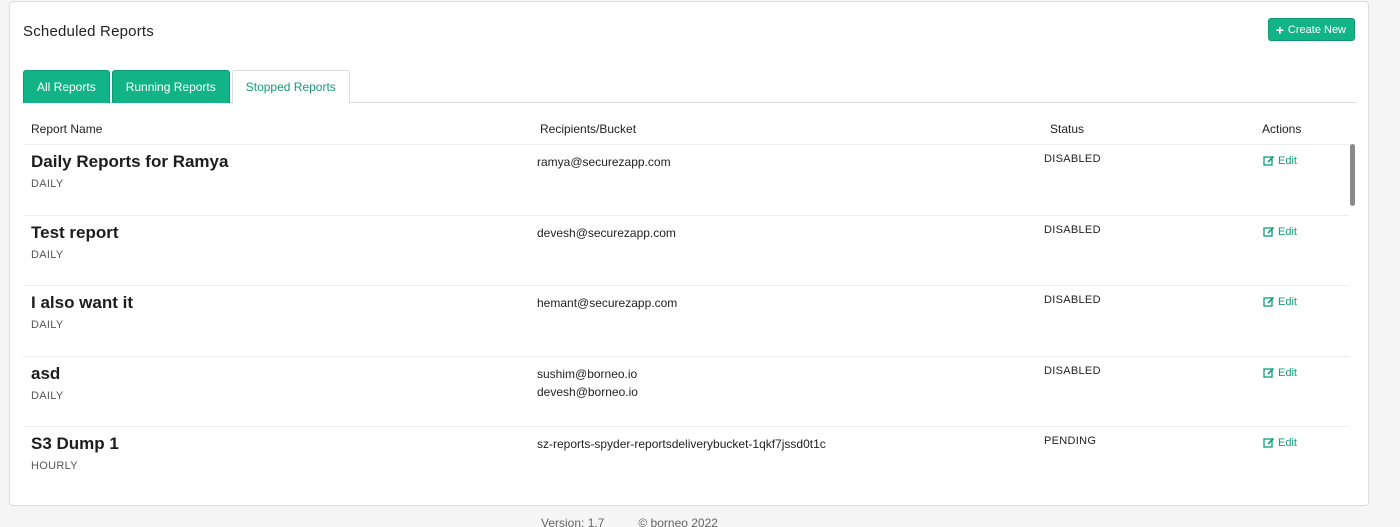  I want to click on tab-stopped-reports: Stopped Reports, so click(290, 87).